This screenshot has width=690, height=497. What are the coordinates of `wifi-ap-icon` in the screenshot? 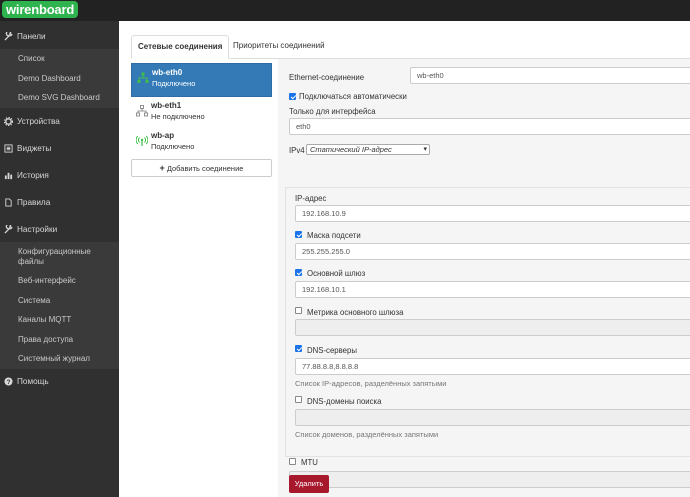 It's located at (142, 141).